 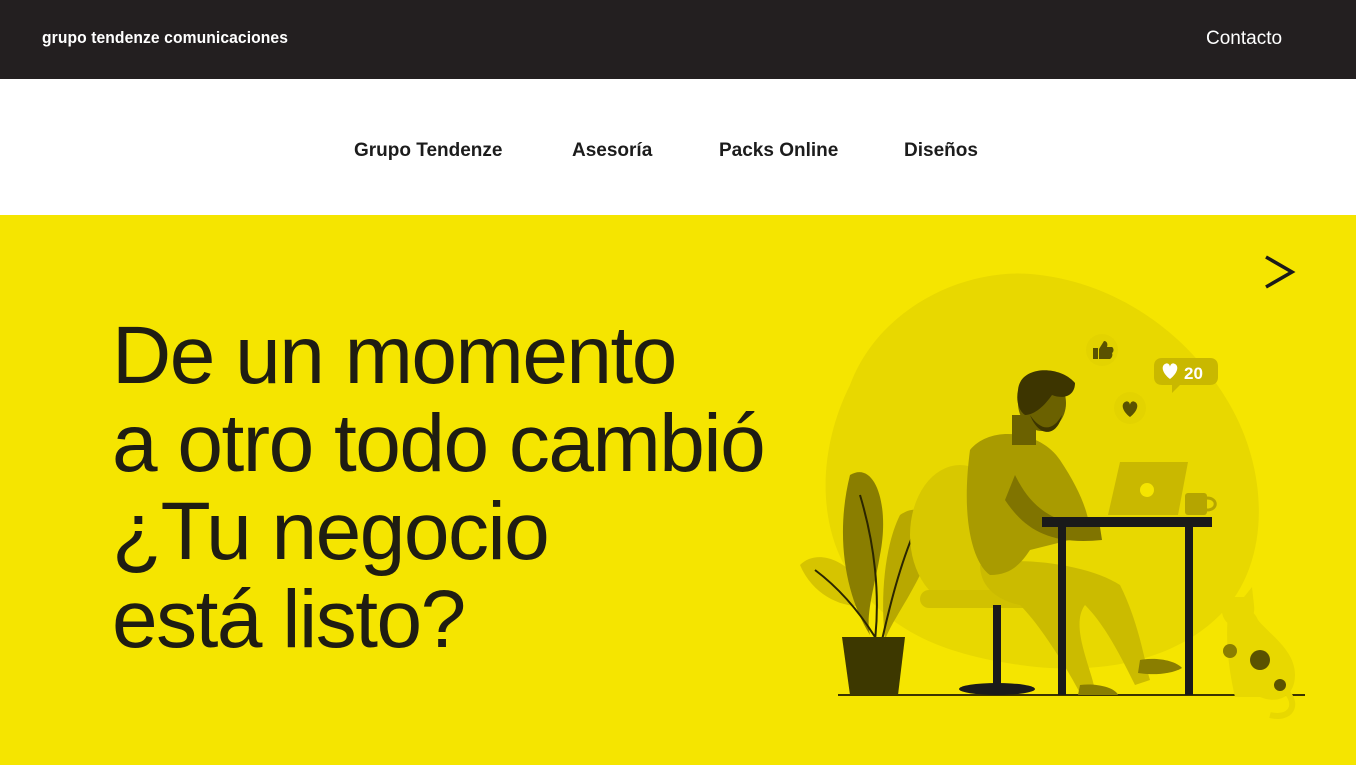 What do you see at coordinates (941, 151) in the screenshot?
I see `nav-item-disenos: Diseños` at bounding box center [941, 151].